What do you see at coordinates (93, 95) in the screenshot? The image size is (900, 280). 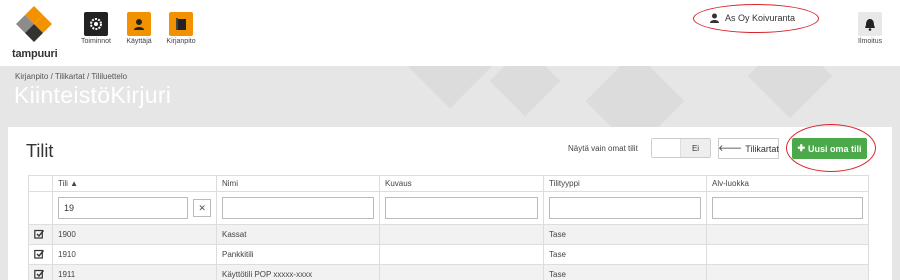 I see `page-title: KiinteistöKirjuri` at bounding box center [93, 95].